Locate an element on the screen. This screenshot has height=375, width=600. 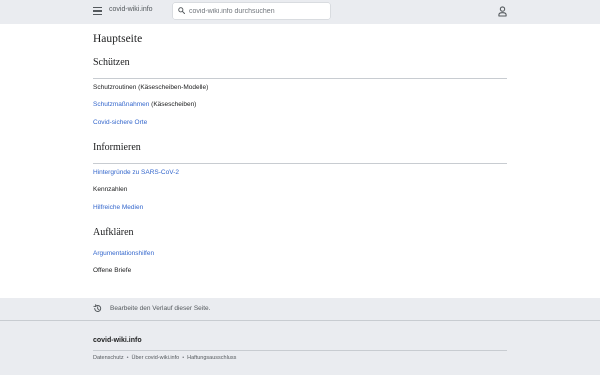
covid-sichere-orte-link: Covid-sichere Orte is located at coordinates (120, 122).